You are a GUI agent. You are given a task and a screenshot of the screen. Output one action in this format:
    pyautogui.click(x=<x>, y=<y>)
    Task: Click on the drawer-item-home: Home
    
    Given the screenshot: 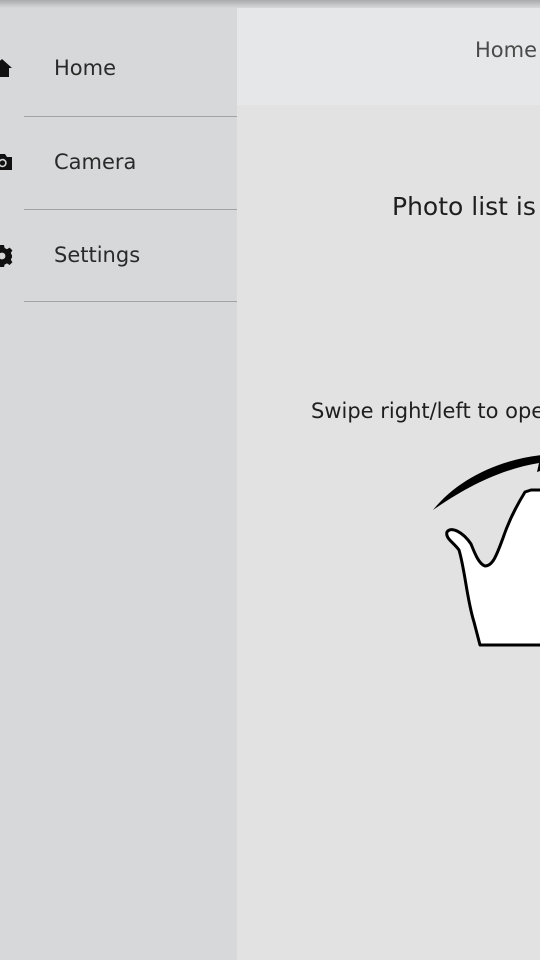 What is the action you would take?
    pyautogui.click(x=118, y=68)
    